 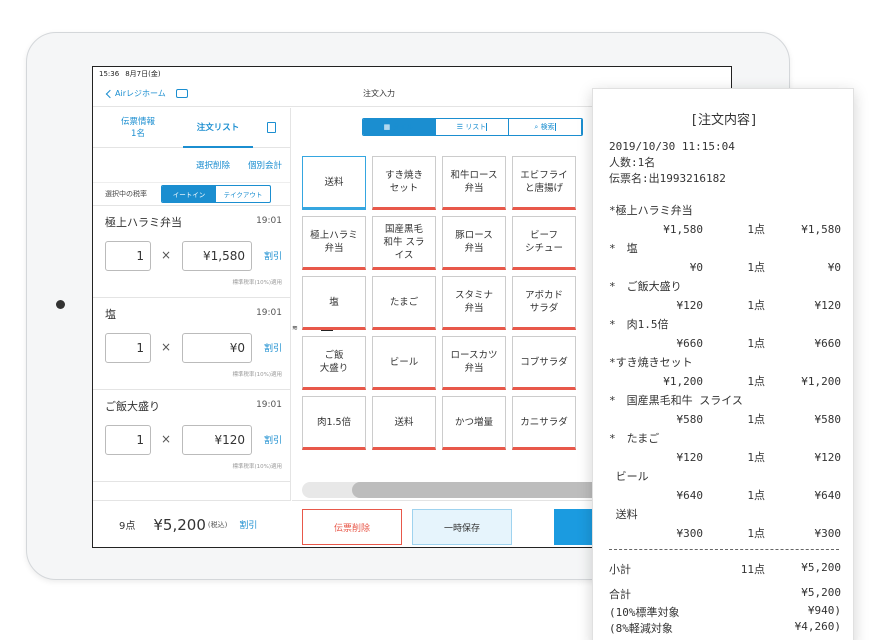 I want to click on status-time: 15:36, so click(x=109, y=74).